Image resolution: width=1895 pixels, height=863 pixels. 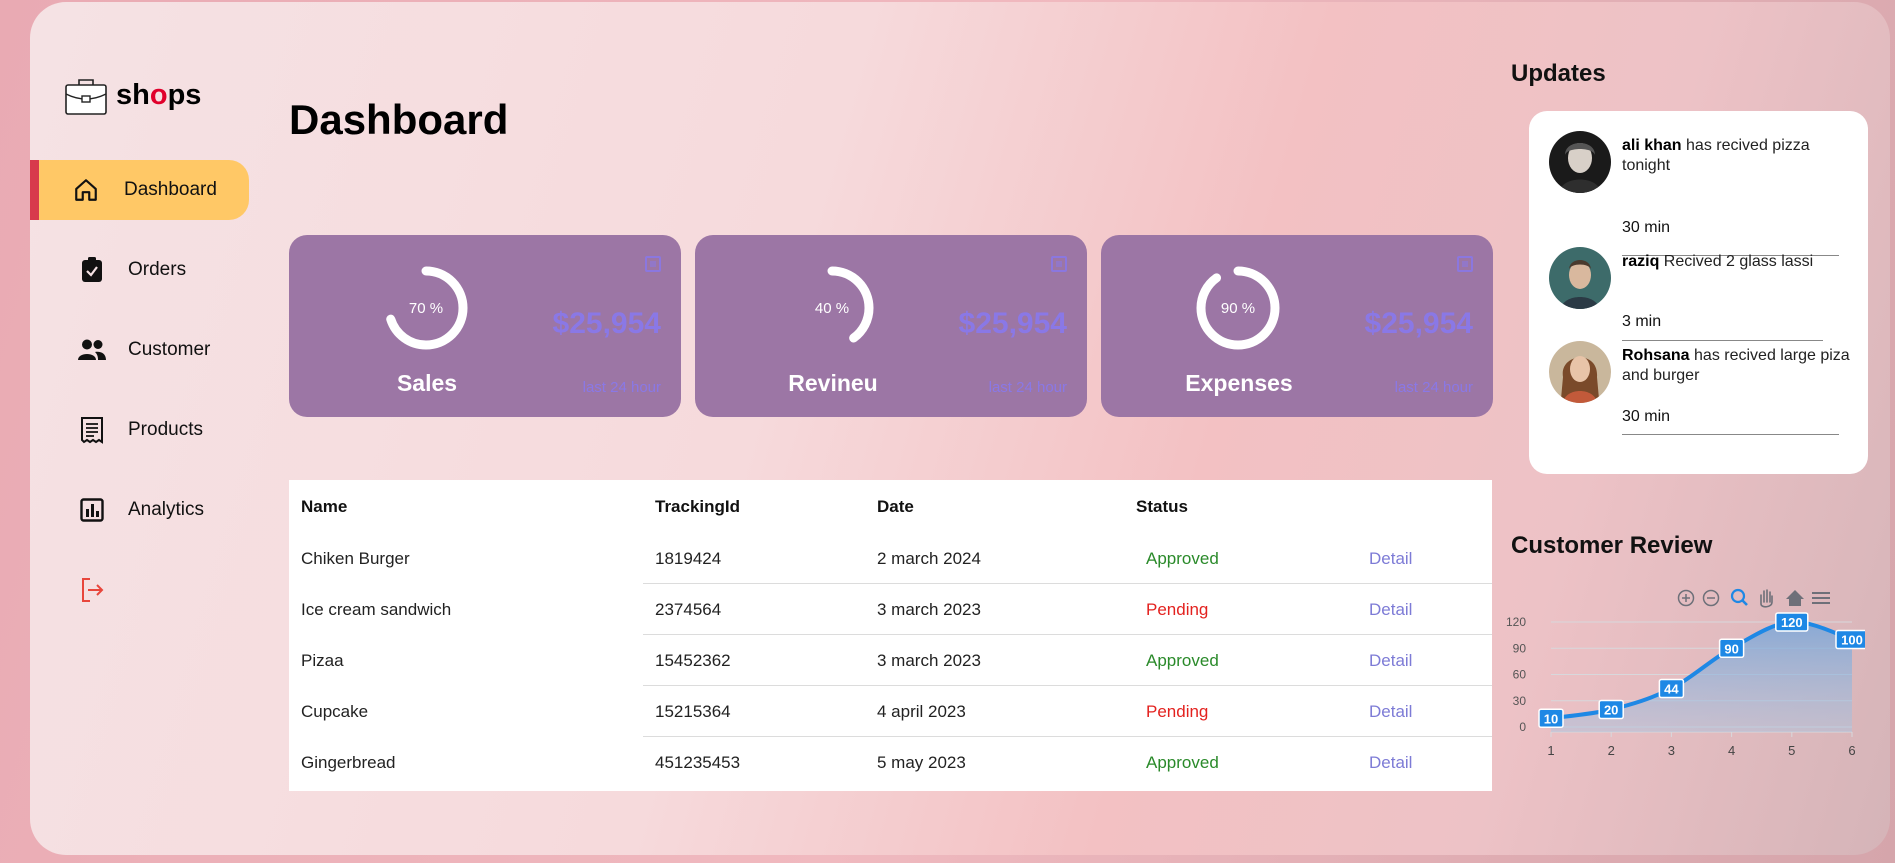 I want to click on sidebar-item-label: Orders, so click(x=157, y=269).